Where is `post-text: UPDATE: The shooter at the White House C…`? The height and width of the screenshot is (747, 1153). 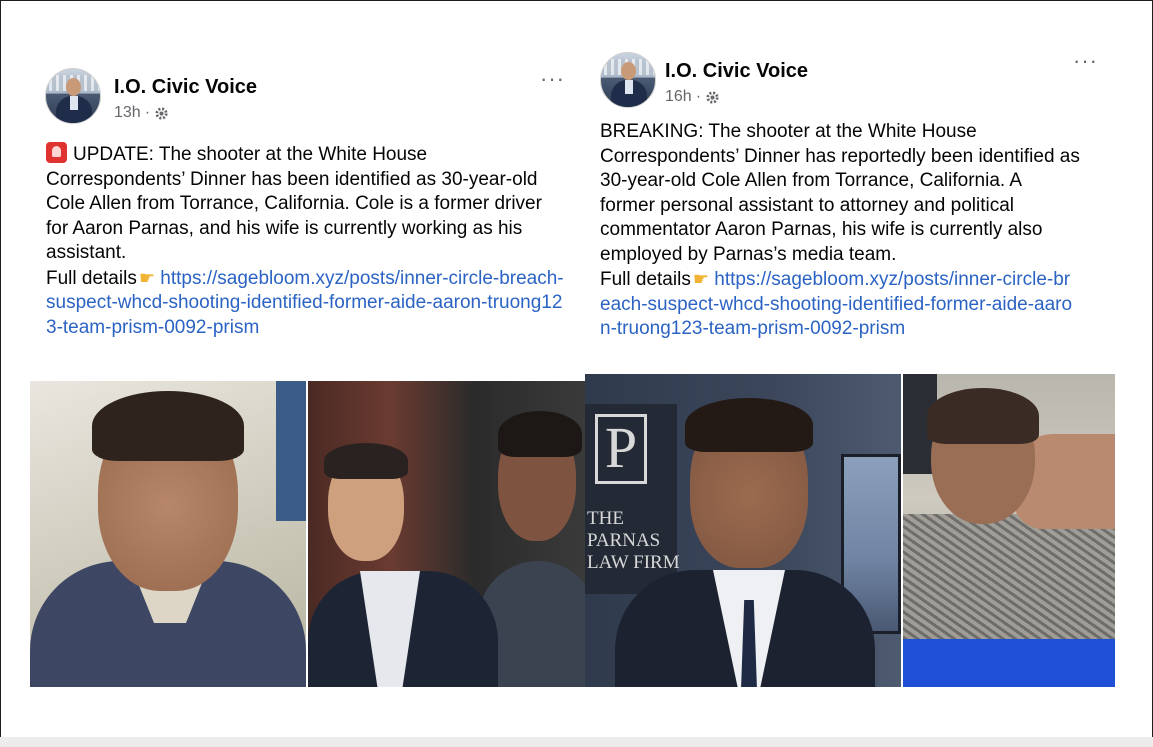 post-text: UPDATE: The shooter at the White House C… is located at coordinates (306, 241).